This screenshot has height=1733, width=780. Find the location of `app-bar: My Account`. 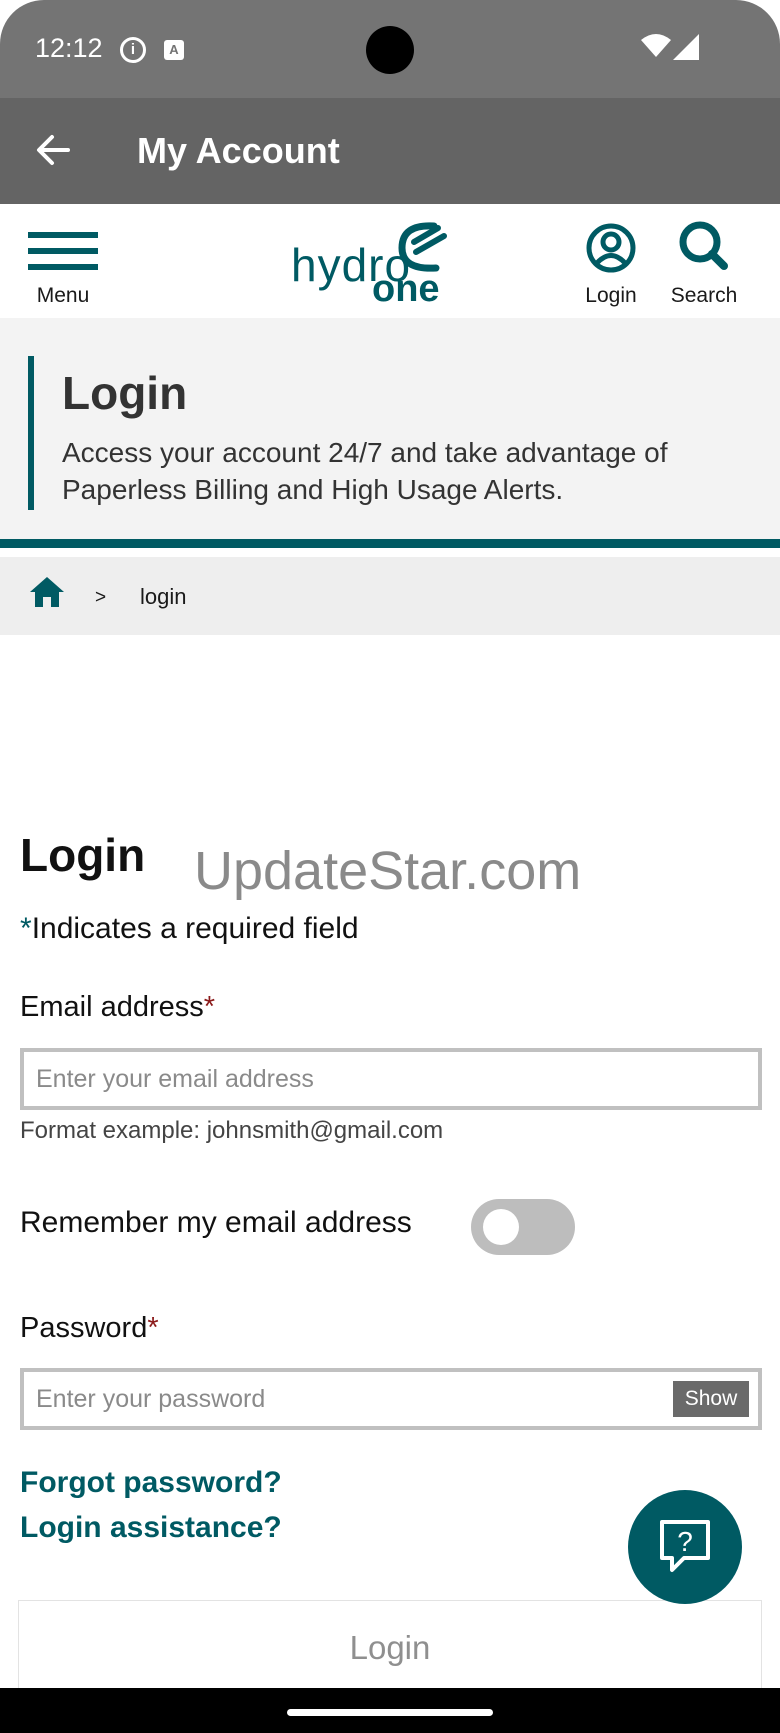

app-bar: My Account is located at coordinates (390, 151).